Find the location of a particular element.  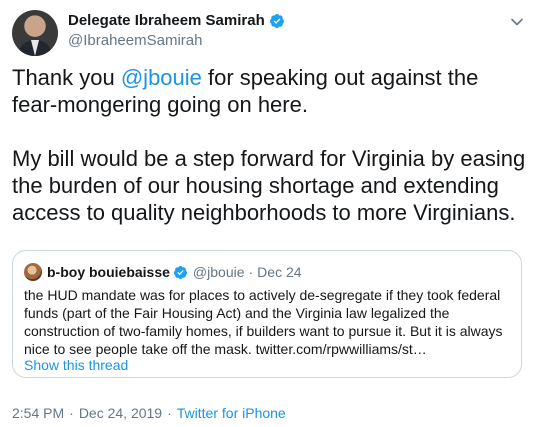

quoted-tweet-header: b-boy bouiebaisse @jbouie · Dec 24 is located at coordinates (163, 272).